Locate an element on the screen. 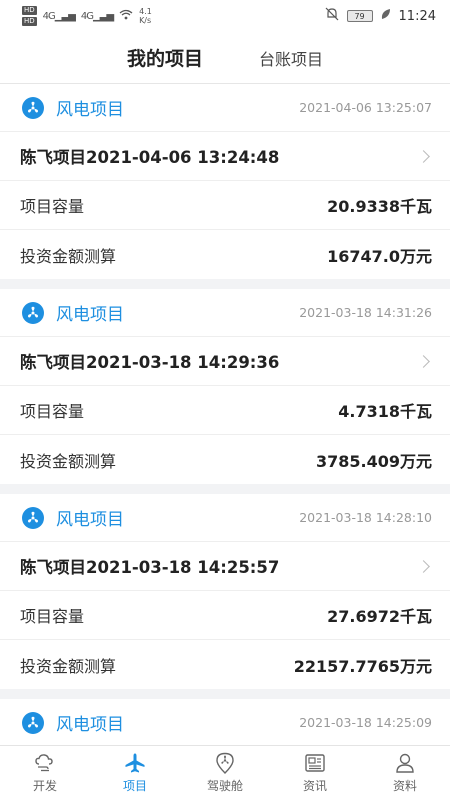  project-name: 陈飞项目2021-04-06 13:24:48 is located at coordinates (150, 157).